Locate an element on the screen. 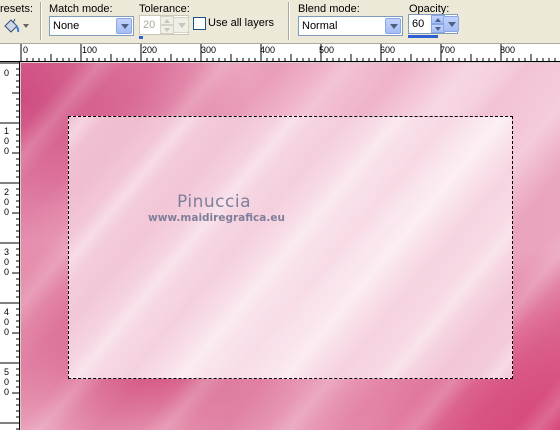  spin-up-icon is located at coordinates (167, 20).